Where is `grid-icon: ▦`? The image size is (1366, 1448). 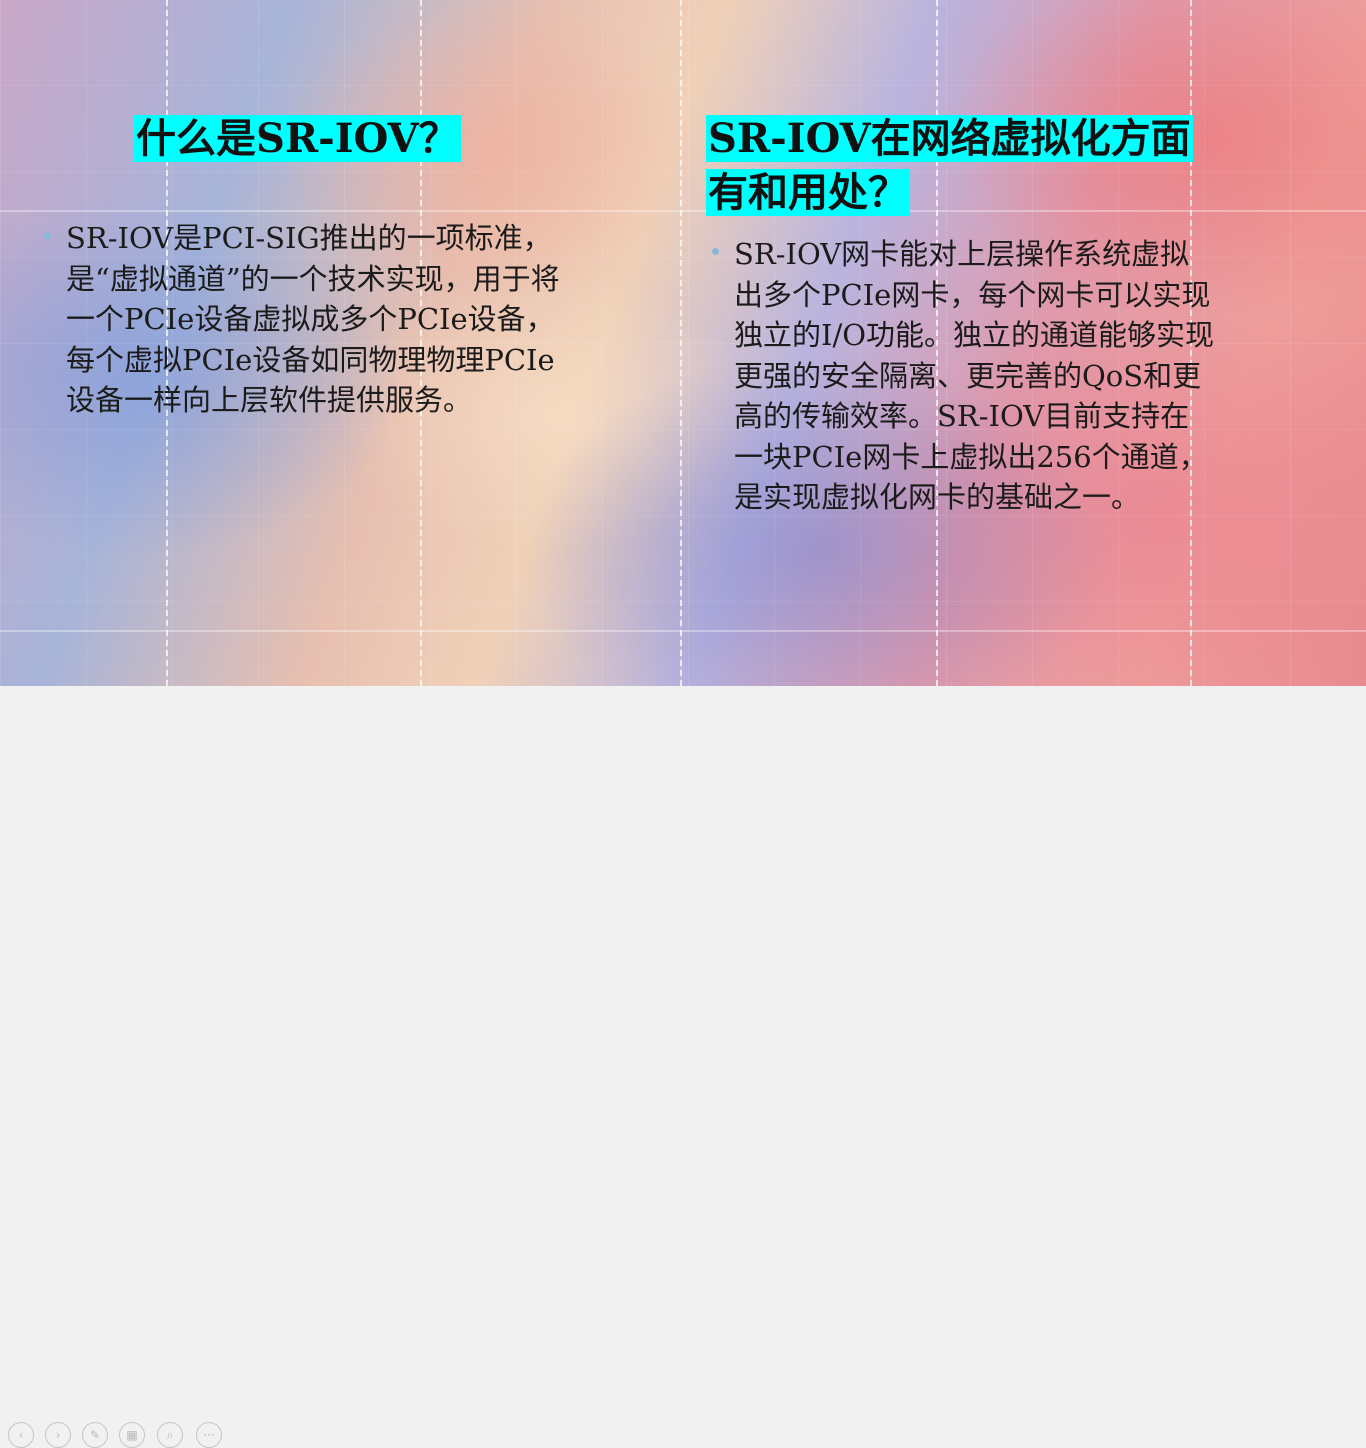
grid-icon: ▦ is located at coordinates (132, 1435).